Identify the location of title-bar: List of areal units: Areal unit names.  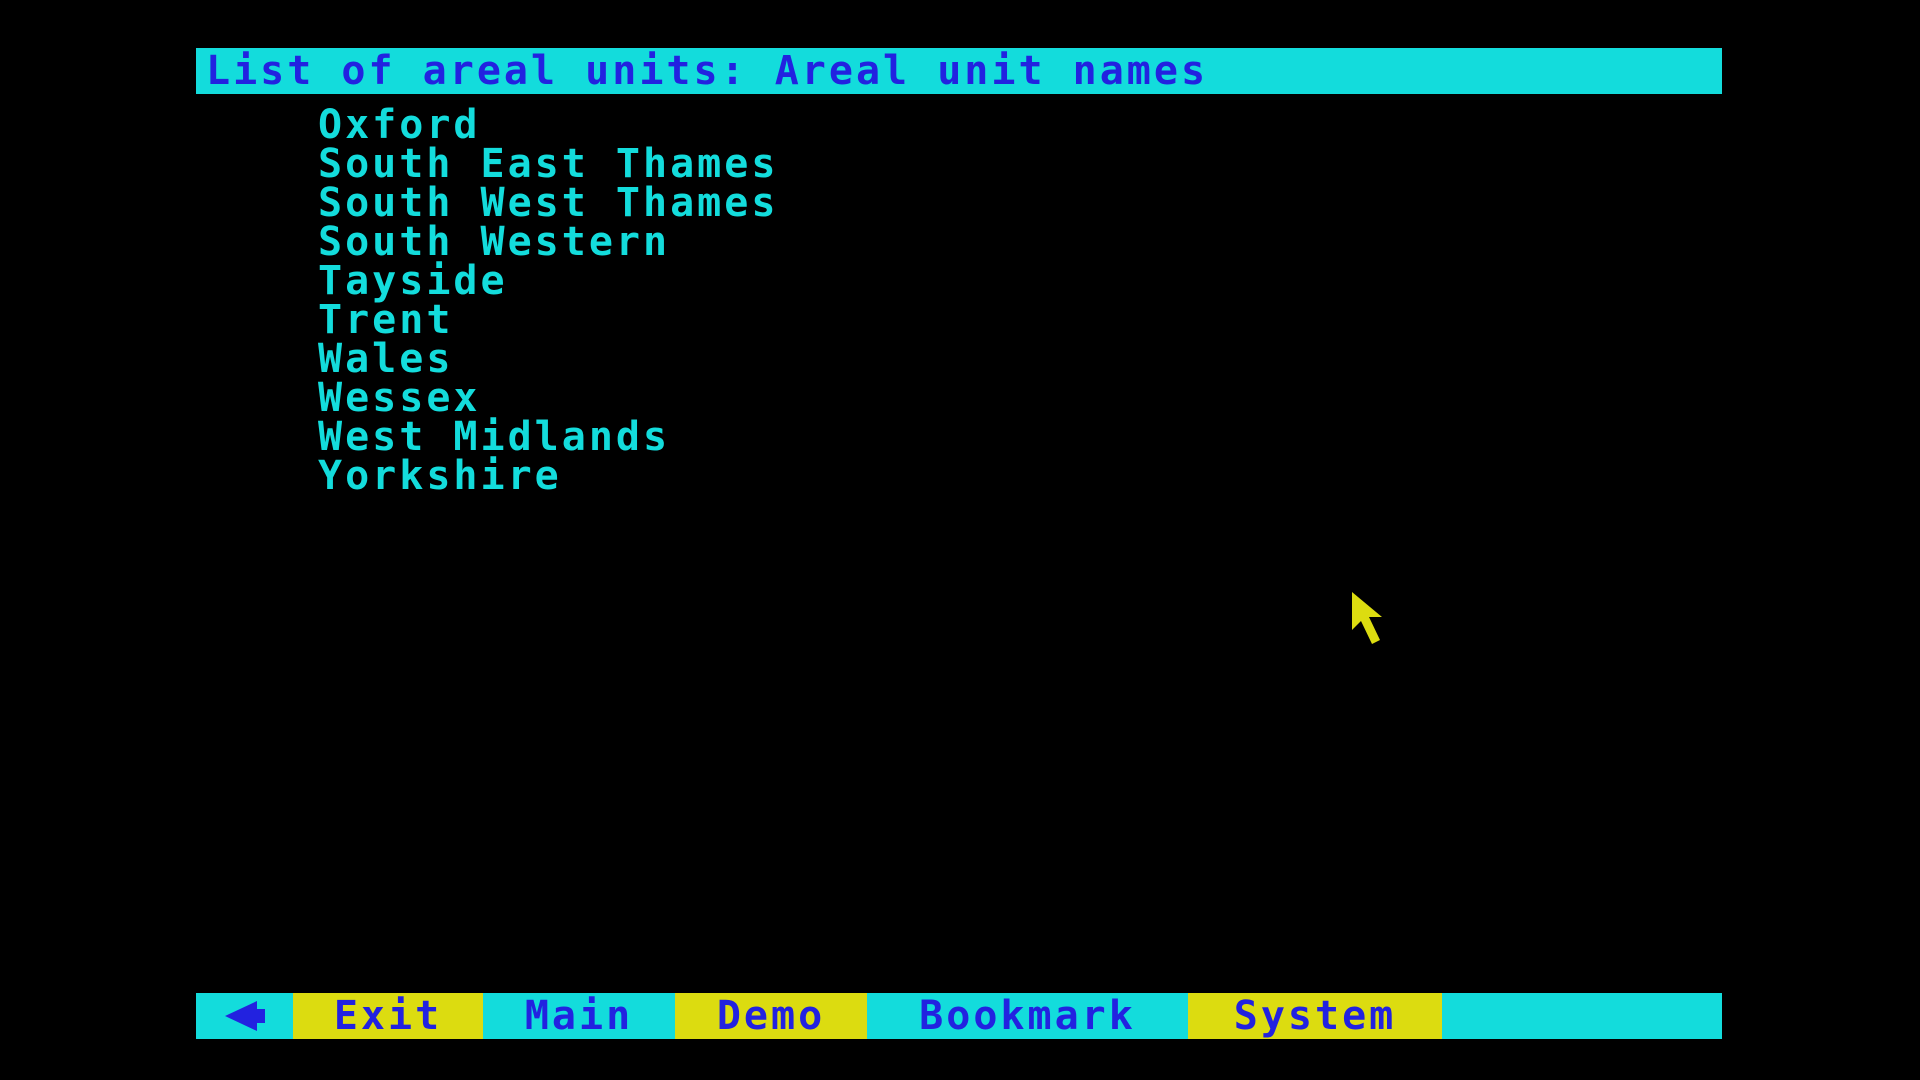
(959, 71).